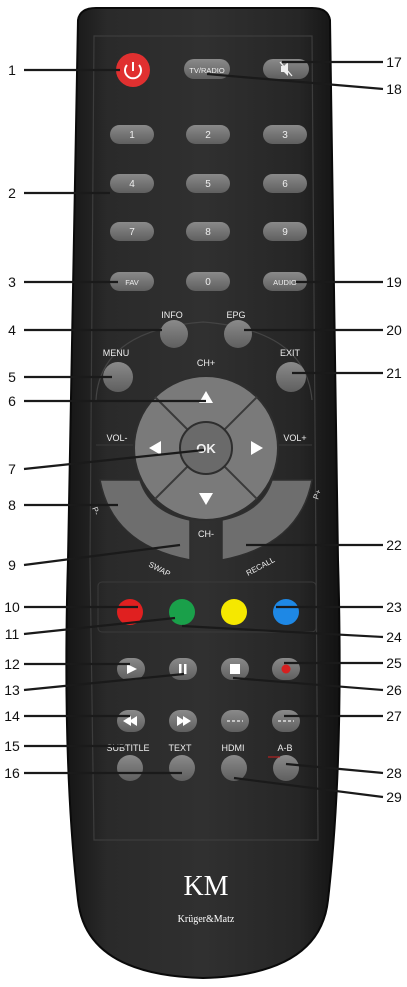  I want to click on hdmi-button, so click(234, 768).